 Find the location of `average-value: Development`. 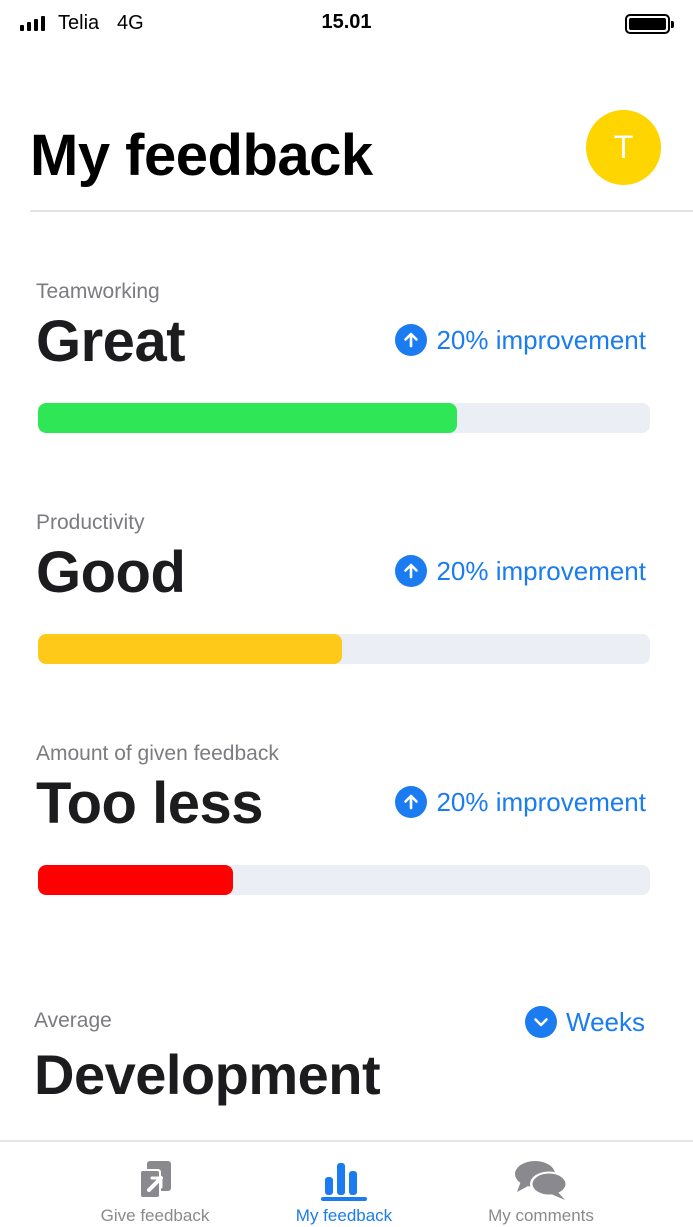

average-value: Development is located at coordinates (207, 1074).